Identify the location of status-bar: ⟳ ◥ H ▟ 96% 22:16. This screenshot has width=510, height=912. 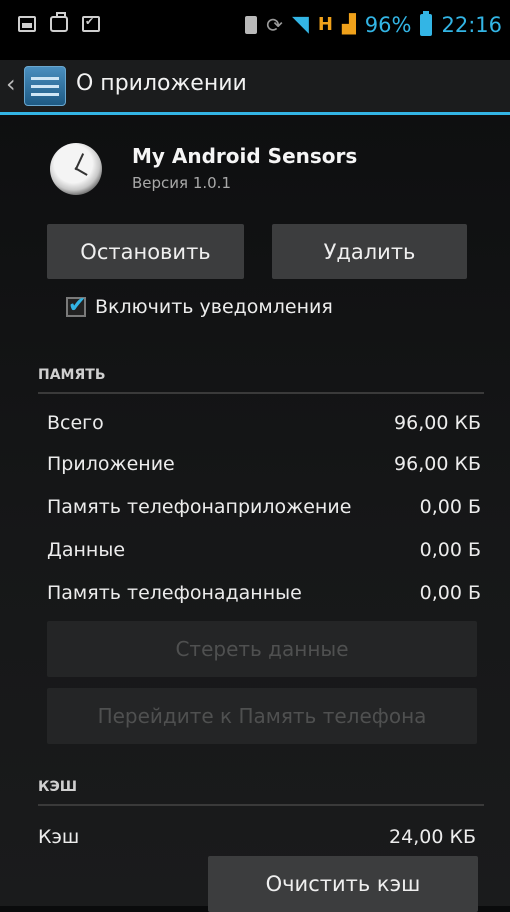
(255, 30).